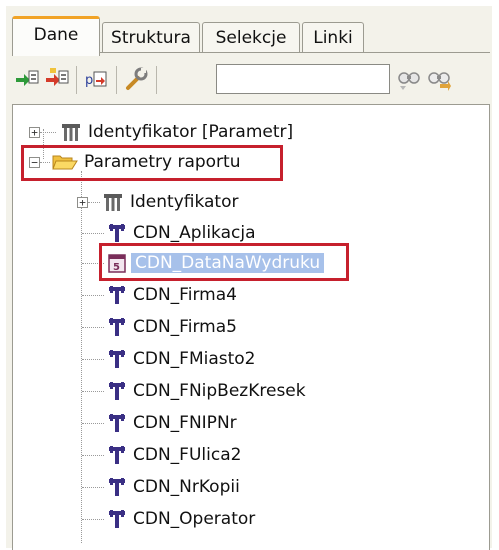 The height and width of the screenshot is (550, 499). I want to click on tab-strip: Dane Struktura Selekcje Linki, so click(252, 36).